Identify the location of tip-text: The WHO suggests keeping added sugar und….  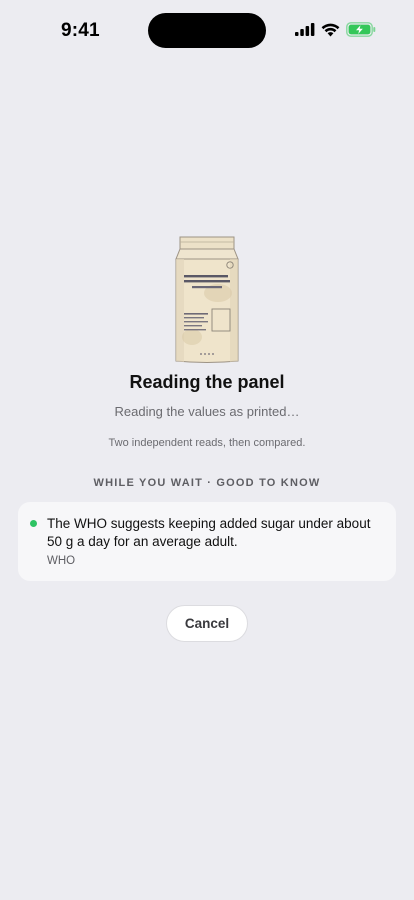
(209, 532).